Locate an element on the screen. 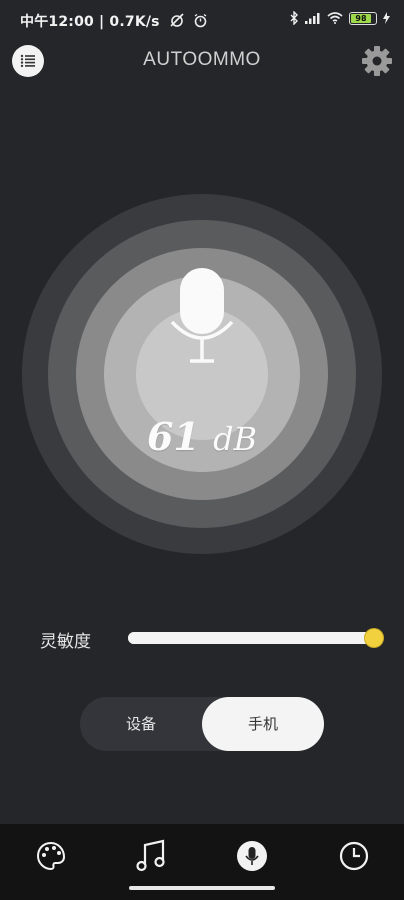  status-time-network: 中午12:00 | 0.7K/s is located at coordinates (90, 22).